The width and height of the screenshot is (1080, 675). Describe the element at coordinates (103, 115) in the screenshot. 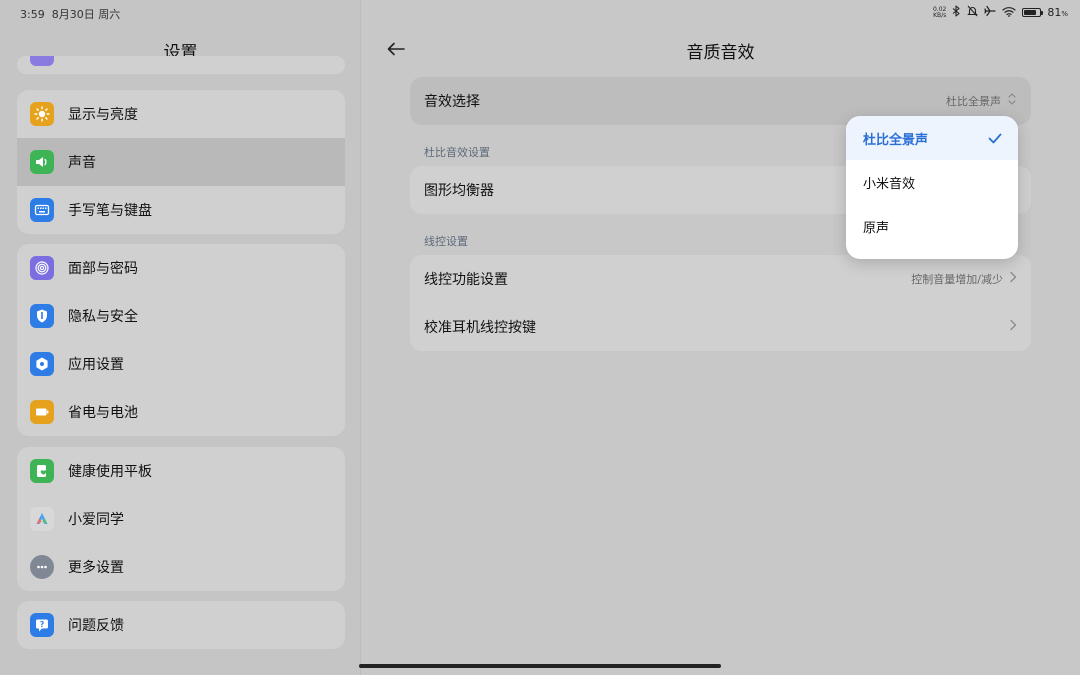

I see `sidebar-item-label: 显示与亮度` at that location.